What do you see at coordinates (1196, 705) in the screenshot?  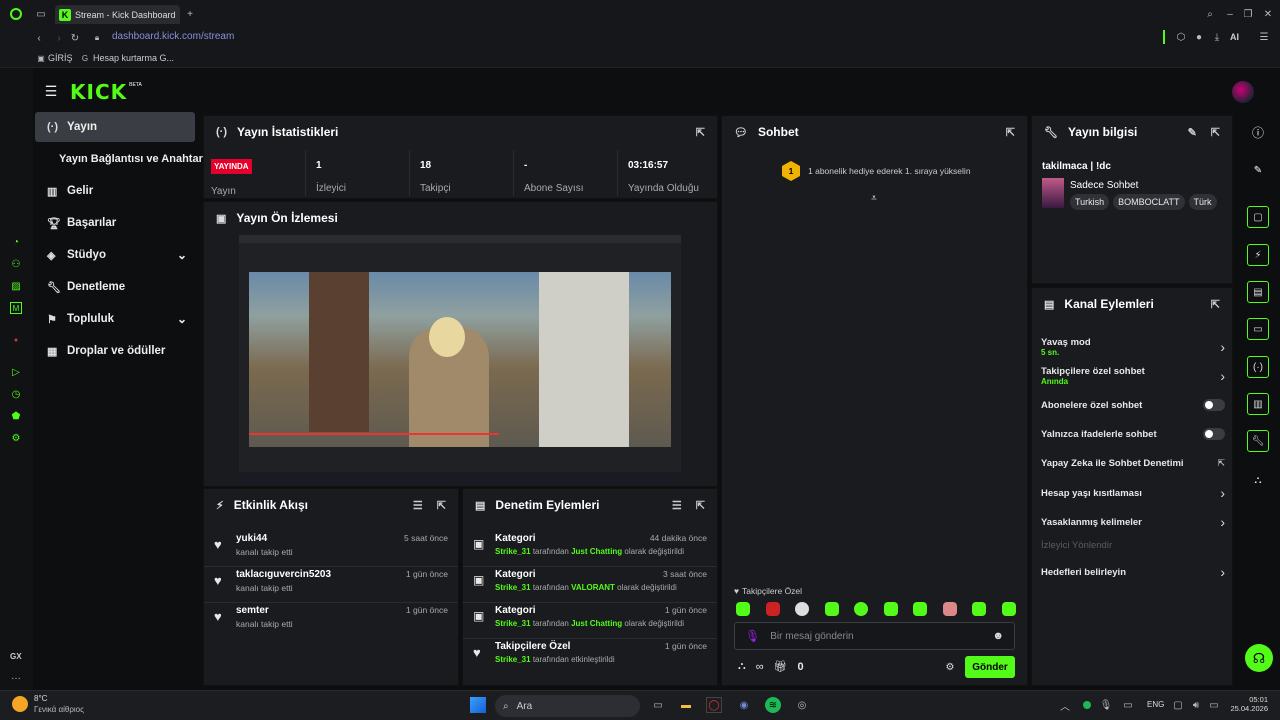 I see `volume-icon: 🔊︎` at bounding box center [1196, 705].